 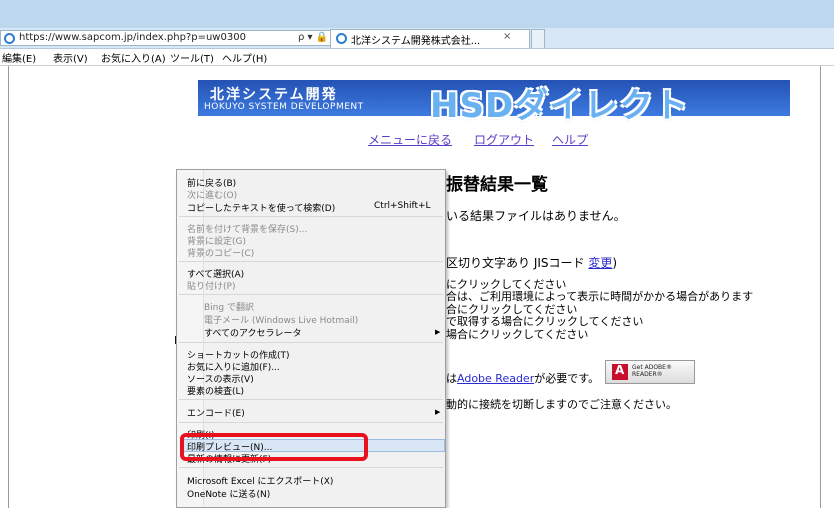 I want to click on ctx-send-onenote: OneNote に送る(N), so click(x=228, y=493).